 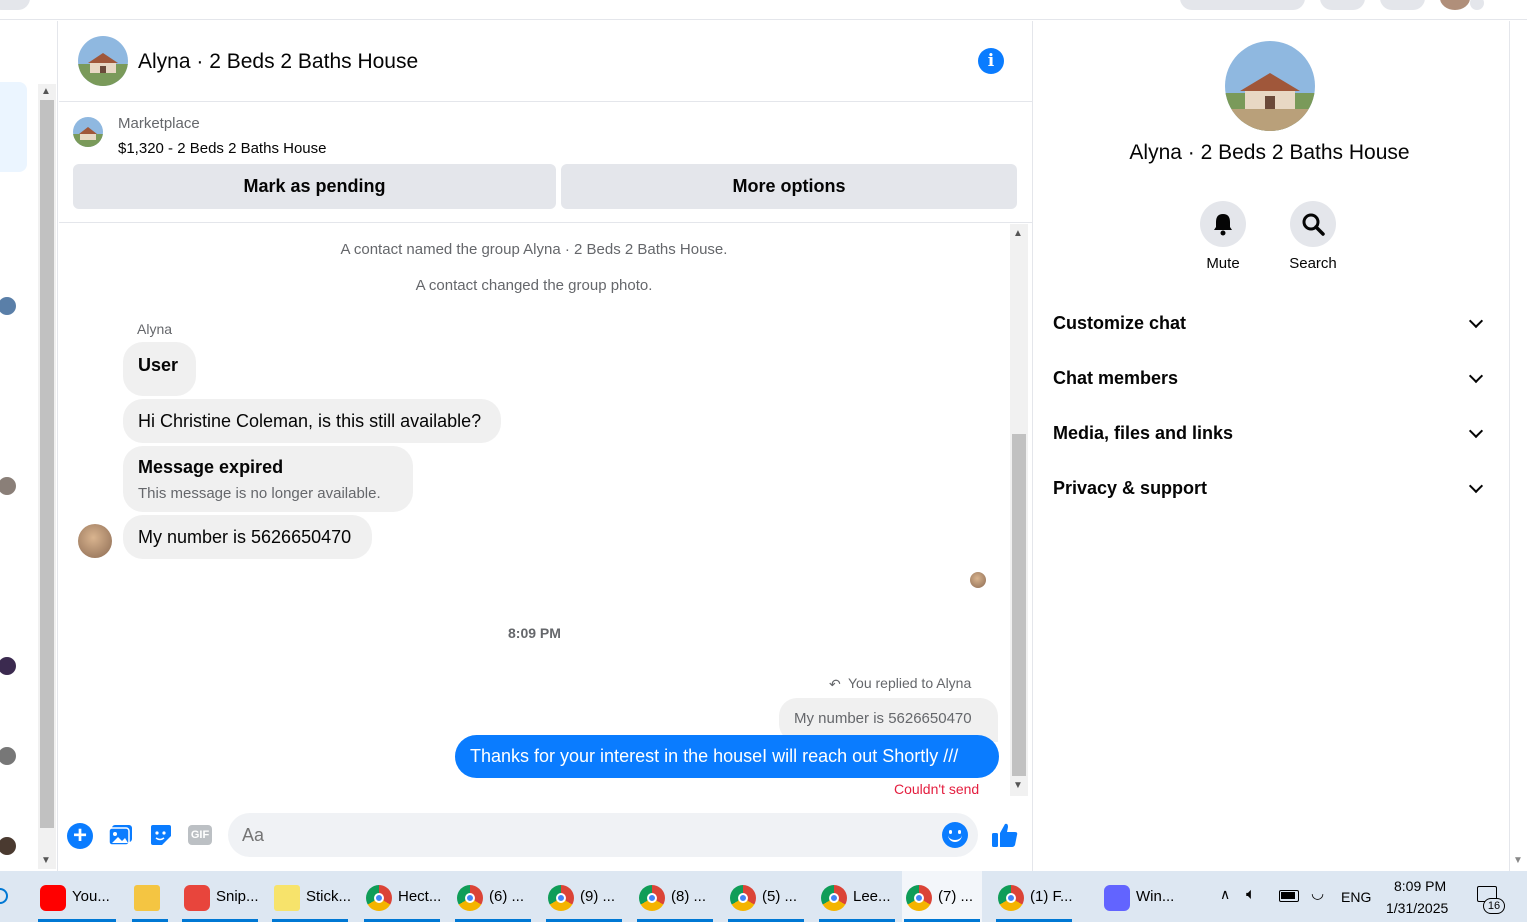 What do you see at coordinates (88, 132) in the screenshot?
I see `listing-thumbnail` at bounding box center [88, 132].